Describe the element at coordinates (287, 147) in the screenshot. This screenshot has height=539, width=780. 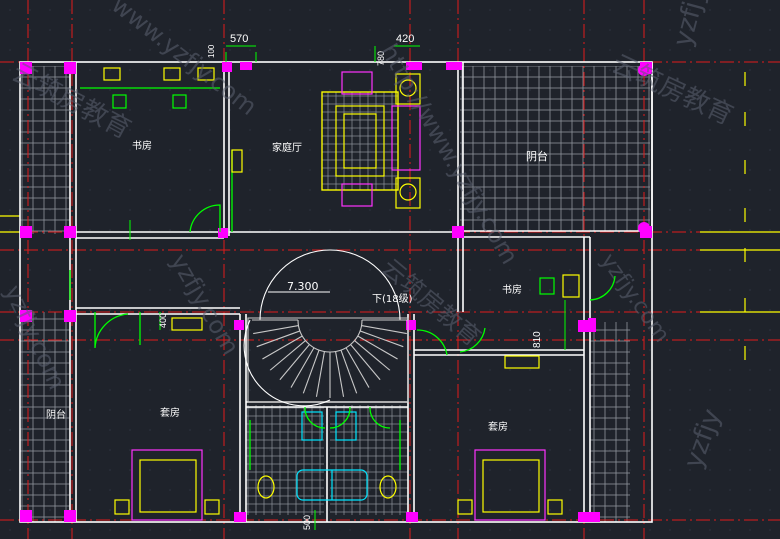
I see `room-label-family-hall: 家庭厅` at that location.